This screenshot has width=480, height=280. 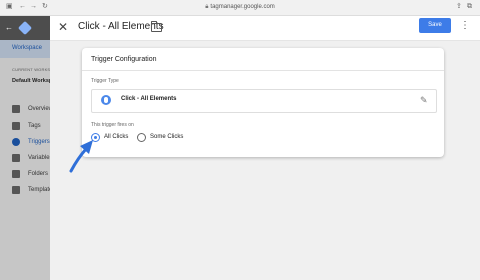 I want to click on share-icon: ⇪, so click(x=459, y=7).